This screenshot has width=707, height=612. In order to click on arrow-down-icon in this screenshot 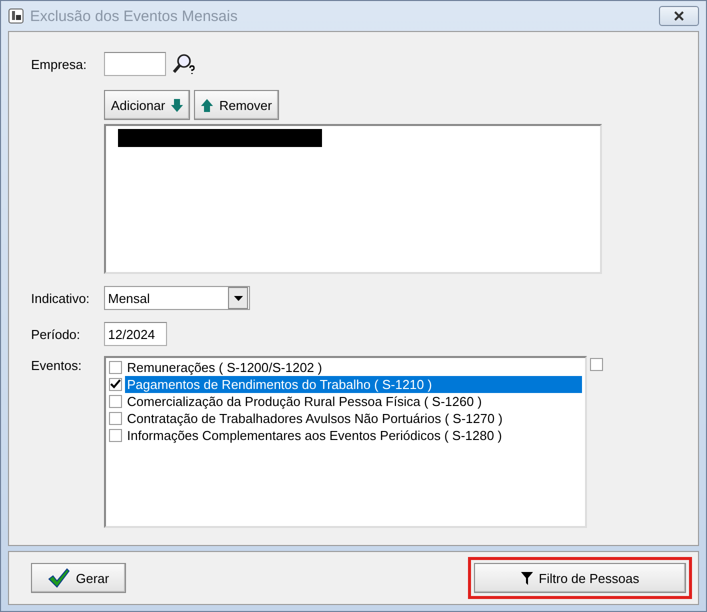, I will do `click(177, 105)`.